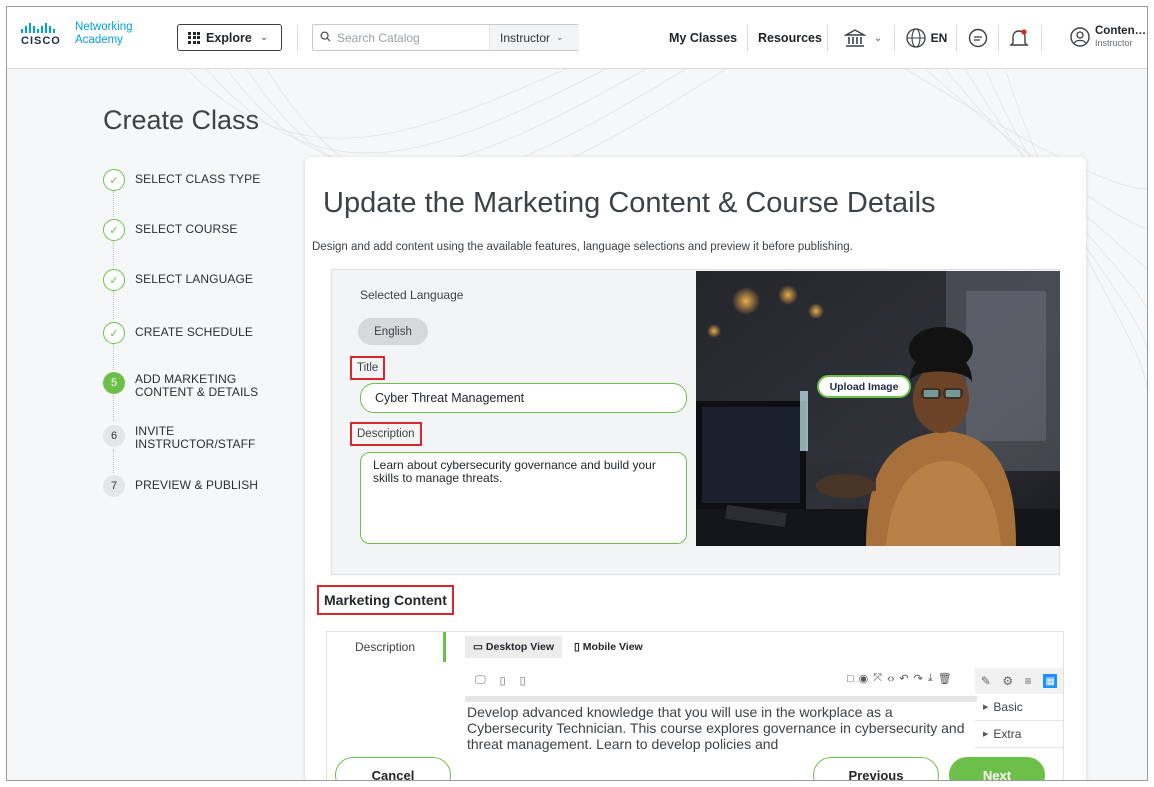 This screenshot has width=1154, height=787. I want to click on course-hero-image: Upload Image, so click(878, 408).